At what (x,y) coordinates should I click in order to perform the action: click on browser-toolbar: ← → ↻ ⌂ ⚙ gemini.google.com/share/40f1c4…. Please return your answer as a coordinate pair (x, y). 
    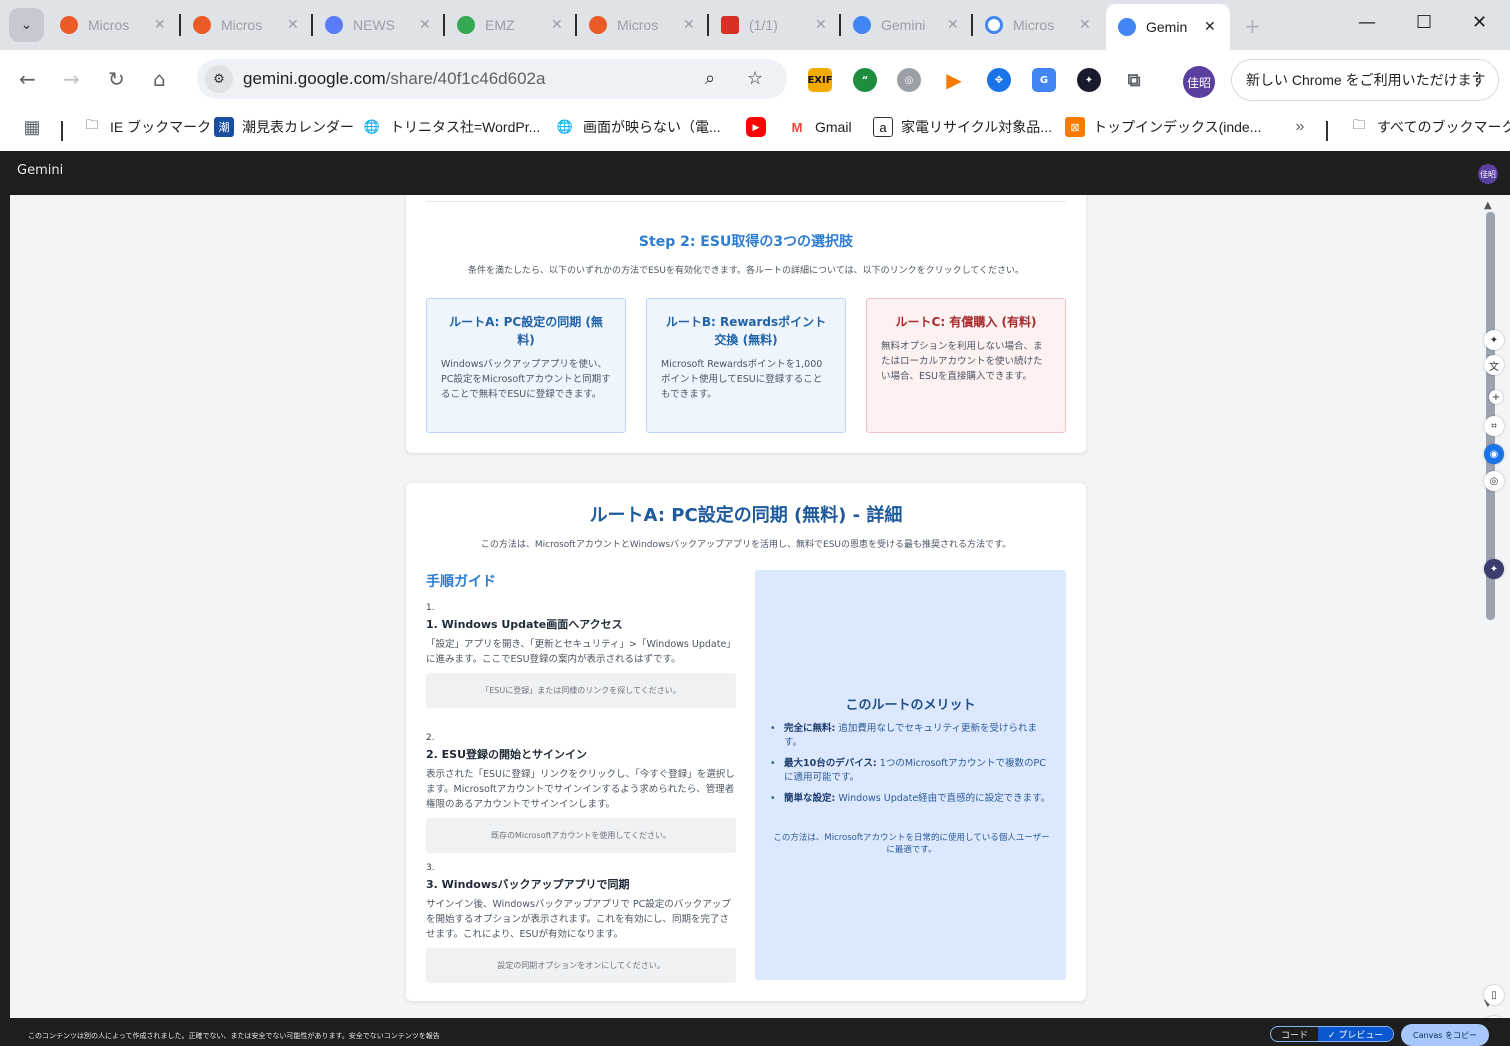
    Looking at the image, I should click on (755, 79).